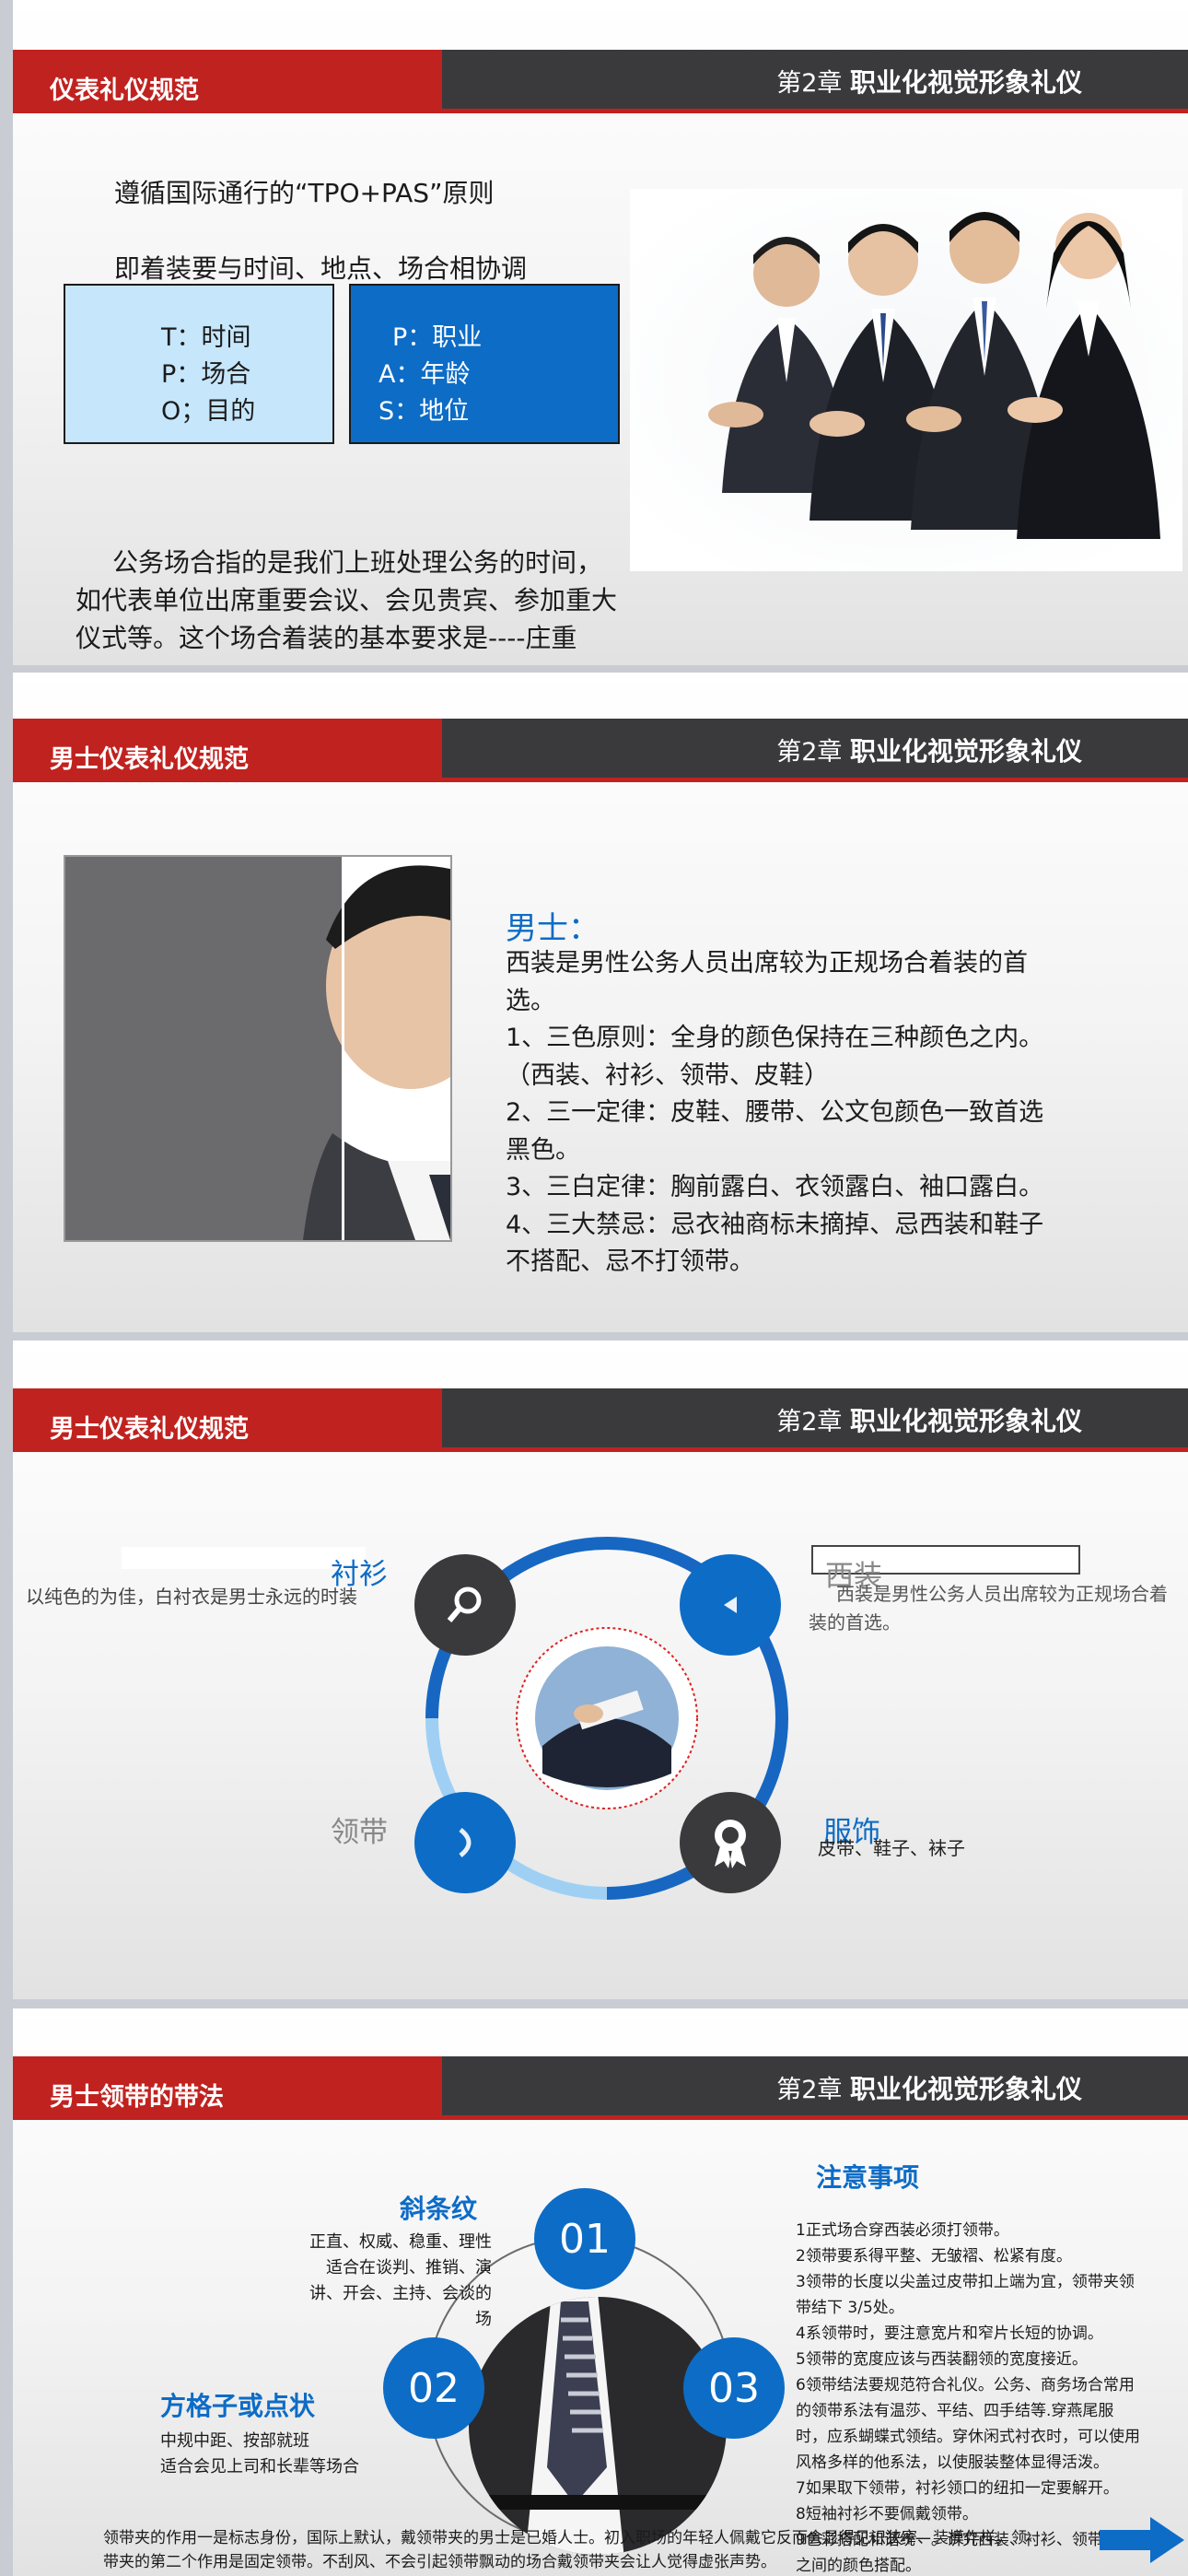 The height and width of the screenshot is (2576, 1188). Describe the element at coordinates (259, 2453) in the screenshot. I see `grid-dot-desc: 中规中距、按部就班 适合会见上司和长辈等场合` at that location.